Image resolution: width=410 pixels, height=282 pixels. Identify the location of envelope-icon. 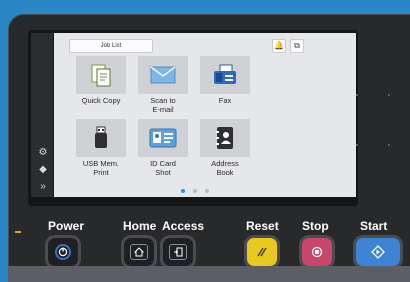
(163, 75).